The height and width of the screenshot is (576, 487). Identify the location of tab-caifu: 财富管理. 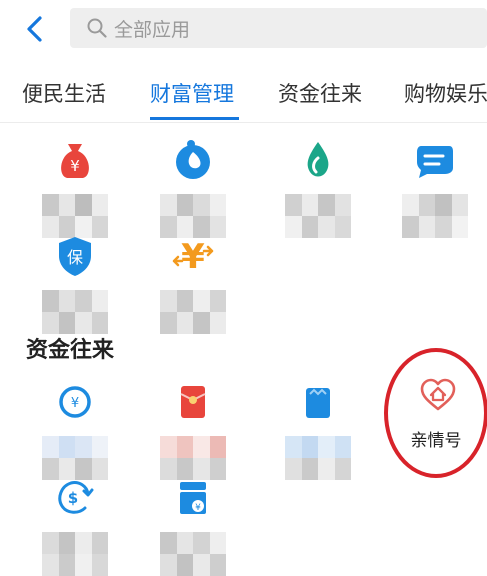
(192, 93).